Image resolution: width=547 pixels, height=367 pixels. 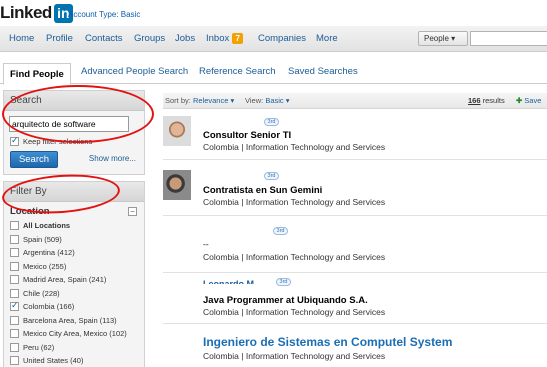 I want to click on result-title: Contratista en Sun Gemini, so click(x=262, y=190).